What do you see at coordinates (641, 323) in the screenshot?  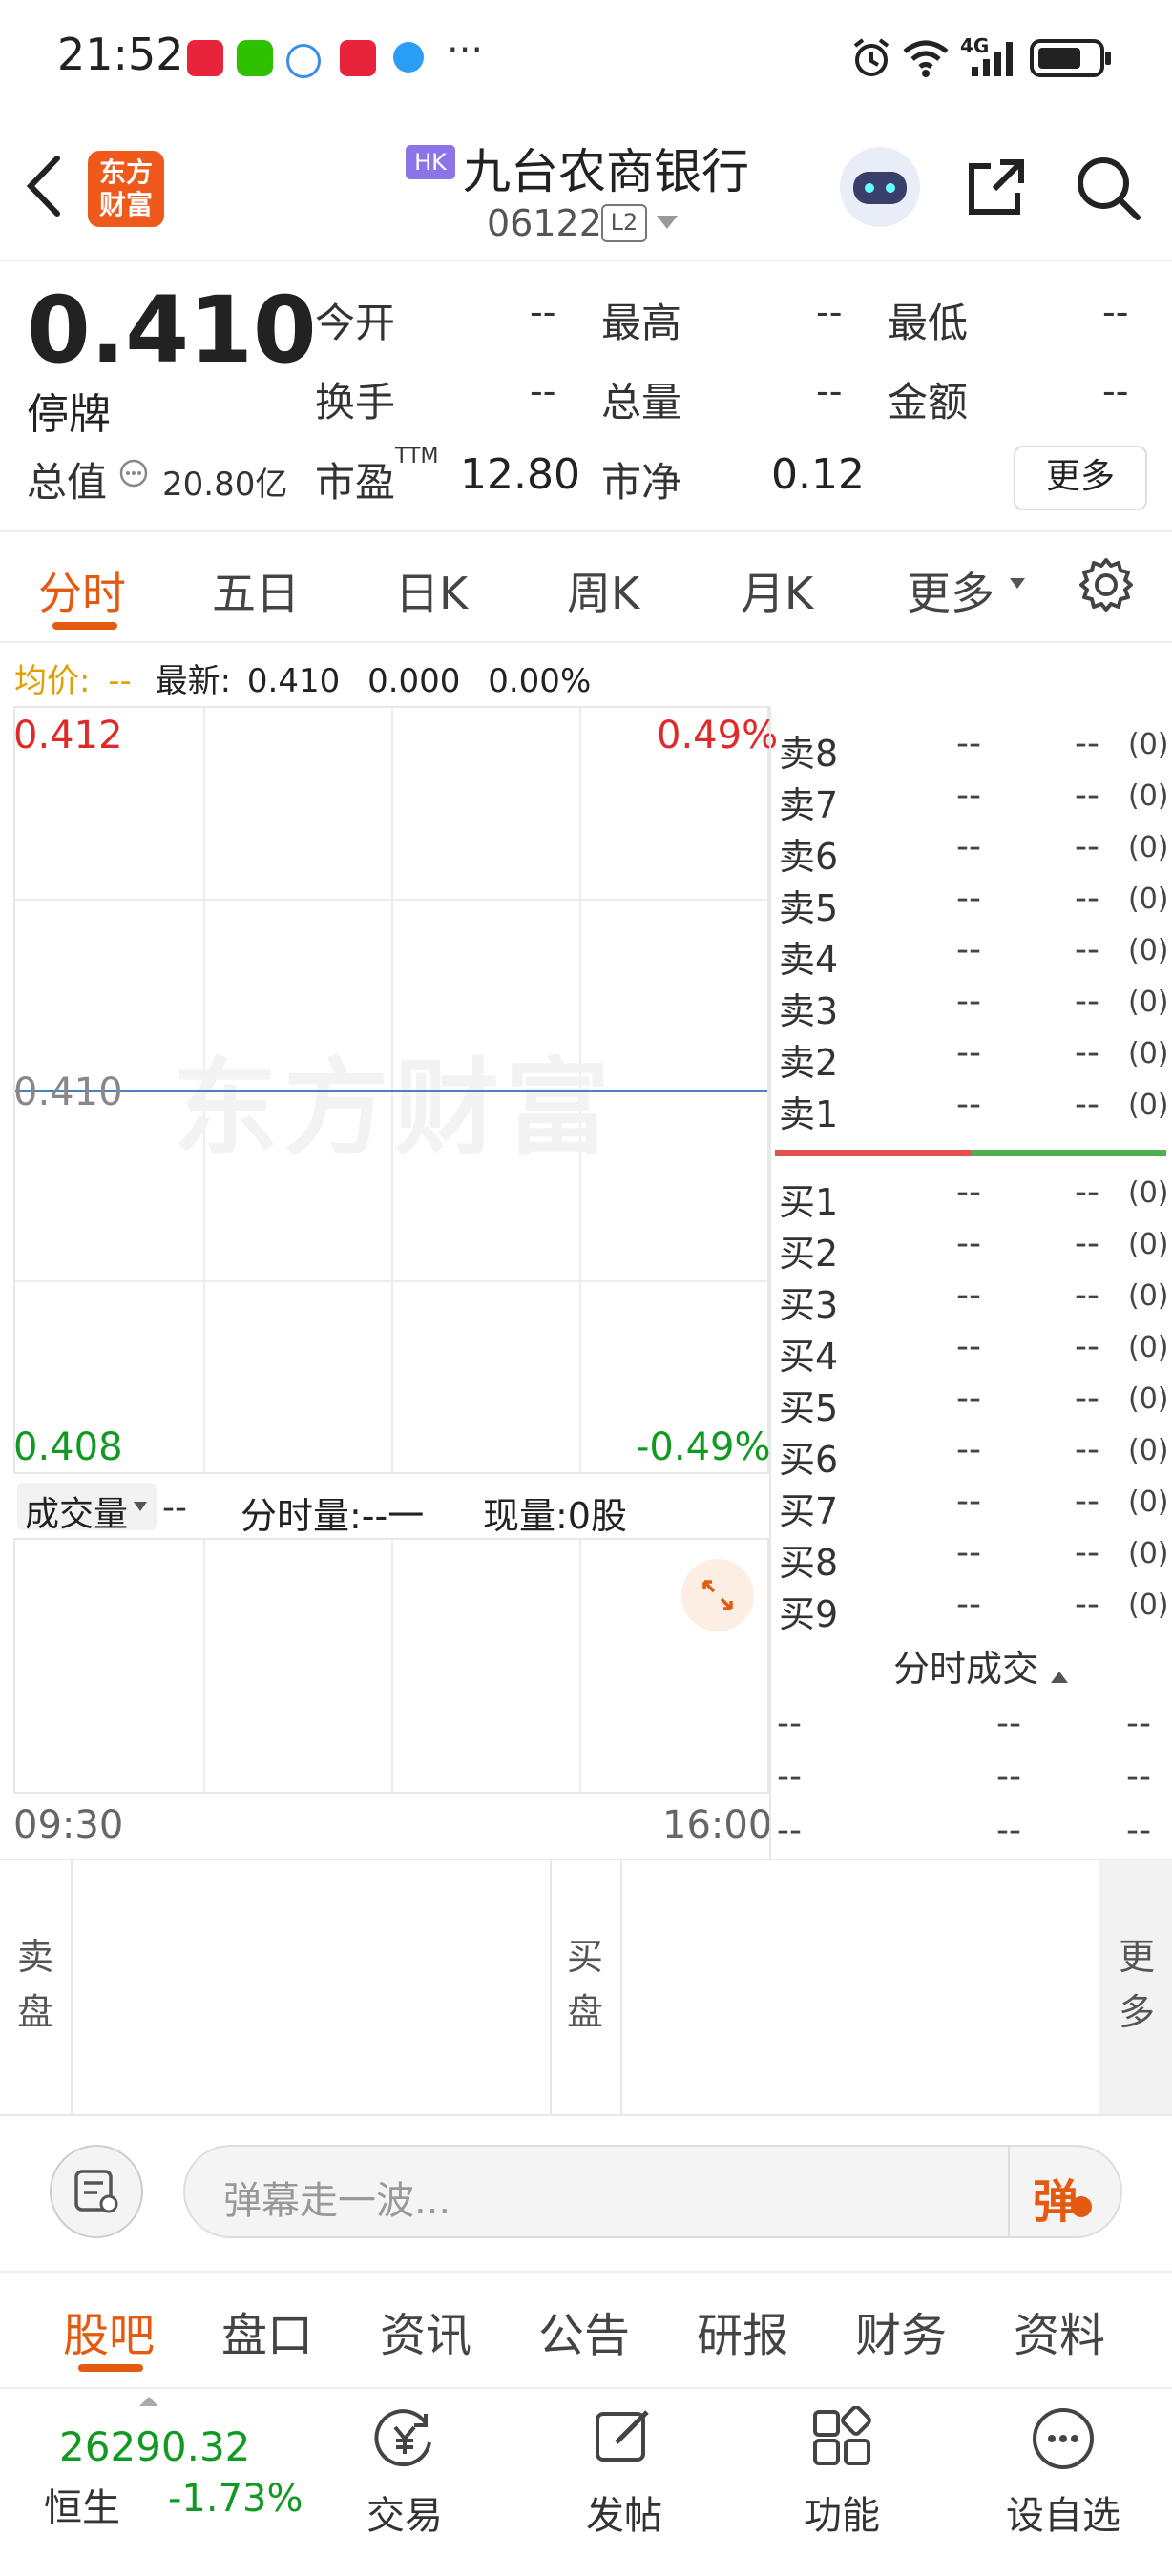 I see `stat-high-label: 最高` at bounding box center [641, 323].